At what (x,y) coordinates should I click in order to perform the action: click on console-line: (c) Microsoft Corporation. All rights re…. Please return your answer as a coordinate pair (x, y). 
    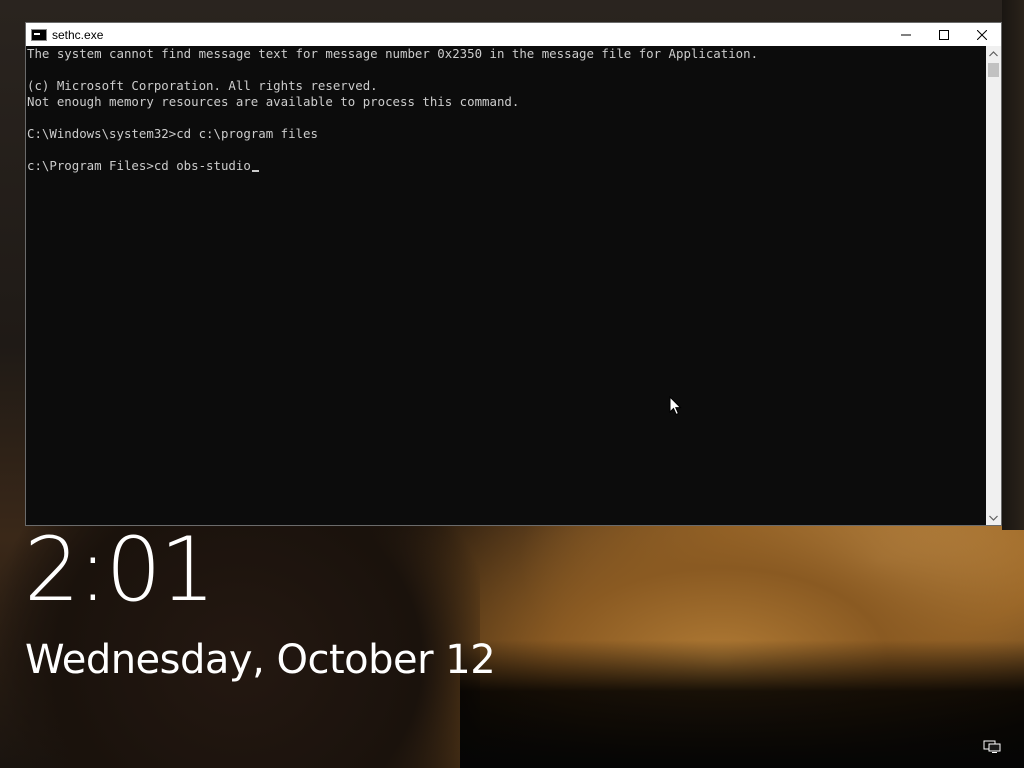
    Looking at the image, I should click on (202, 85).